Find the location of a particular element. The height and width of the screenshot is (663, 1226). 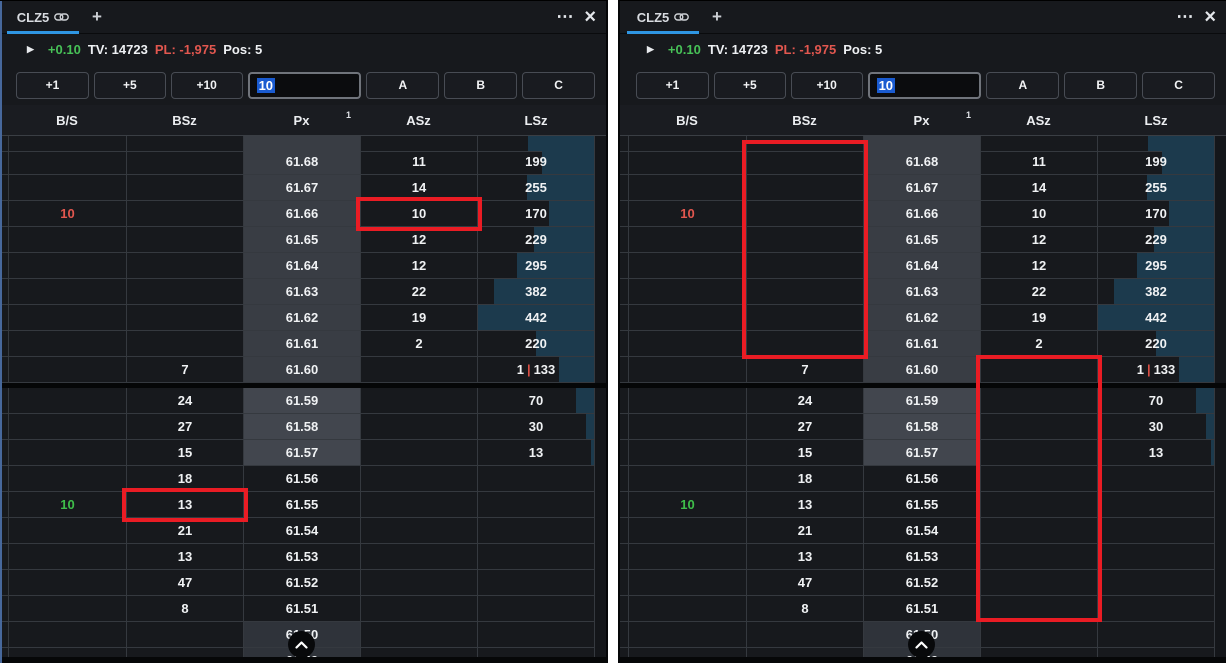

asz-cell: 10 is located at coordinates (1038, 214).